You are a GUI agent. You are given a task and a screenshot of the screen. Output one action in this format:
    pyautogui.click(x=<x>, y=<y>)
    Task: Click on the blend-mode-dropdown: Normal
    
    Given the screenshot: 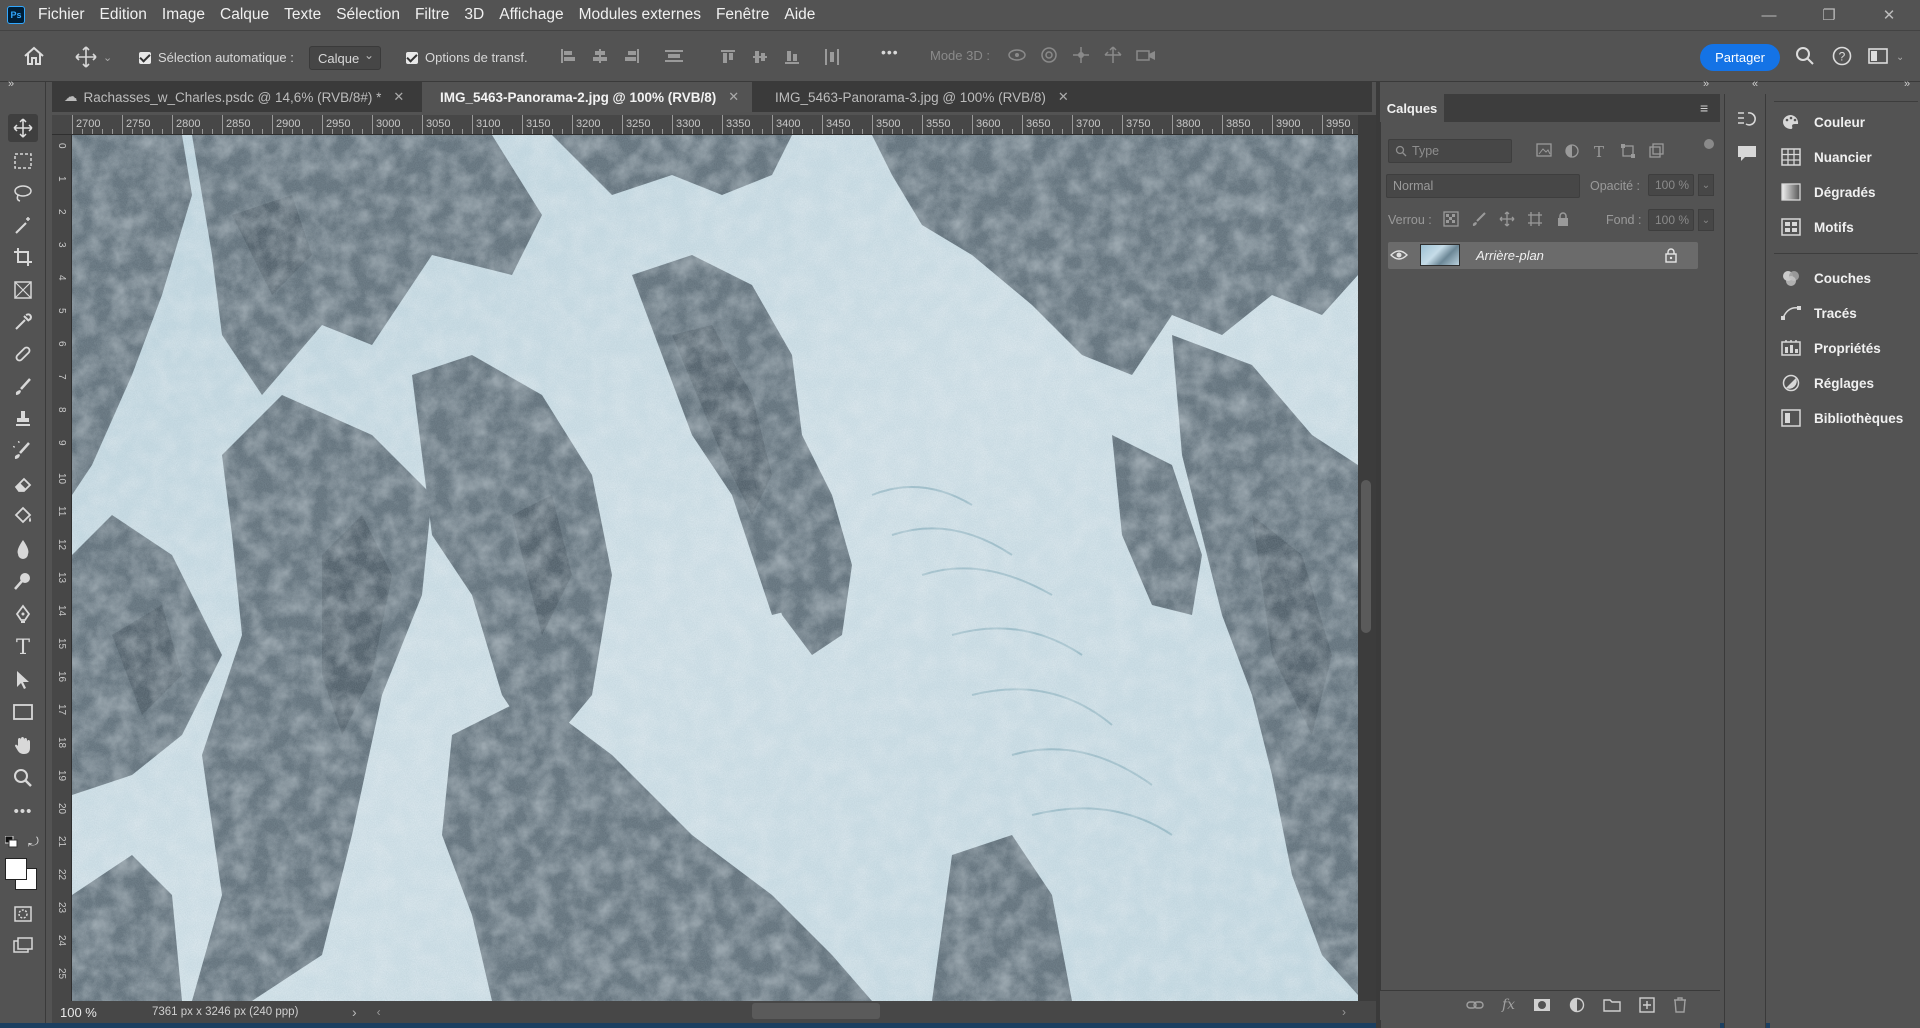 What is the action you would take?
    pyautogui.click(x=1483, y=186)
    